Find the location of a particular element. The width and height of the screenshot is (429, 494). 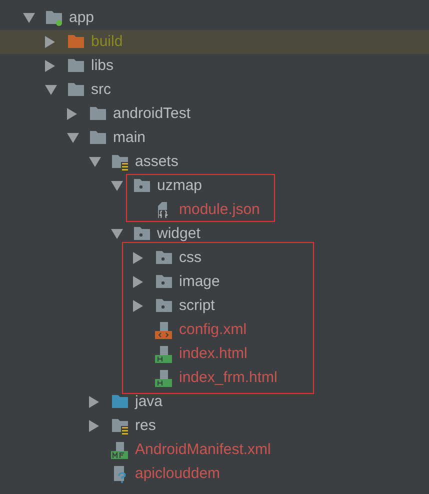

item-name: apiclouddem is located at coordinates (177, 474).